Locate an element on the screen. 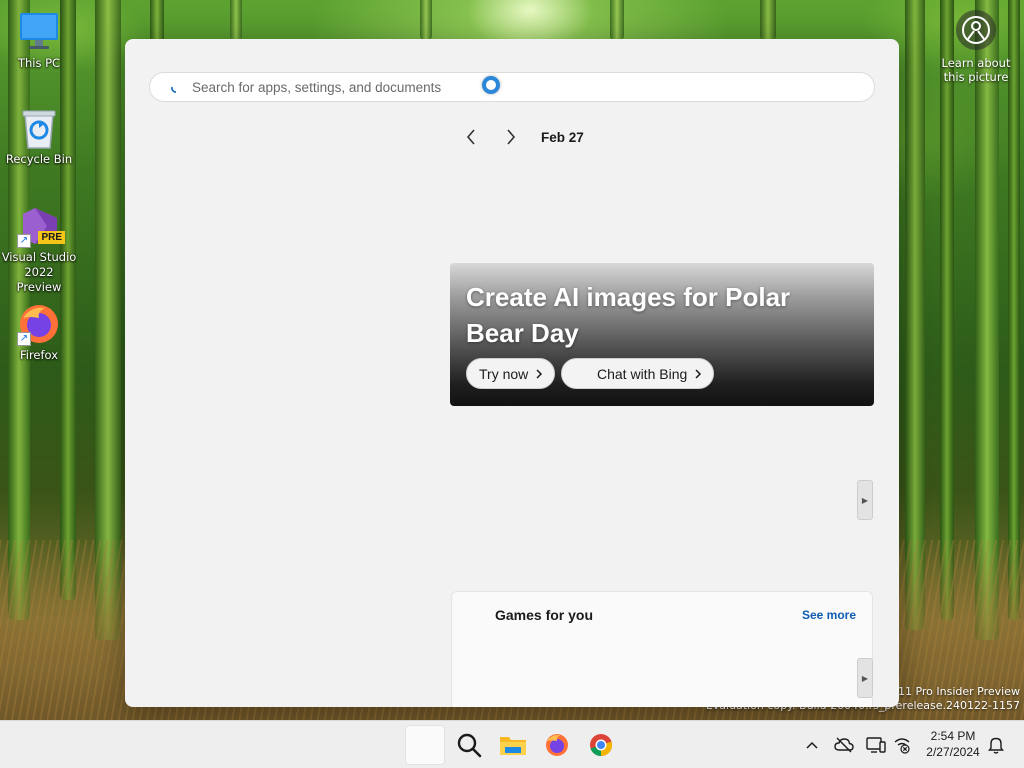 The height and width of the screenshot is (768, 1024). desktop-icon-label: Firefox is located at coordinates (39, 355).